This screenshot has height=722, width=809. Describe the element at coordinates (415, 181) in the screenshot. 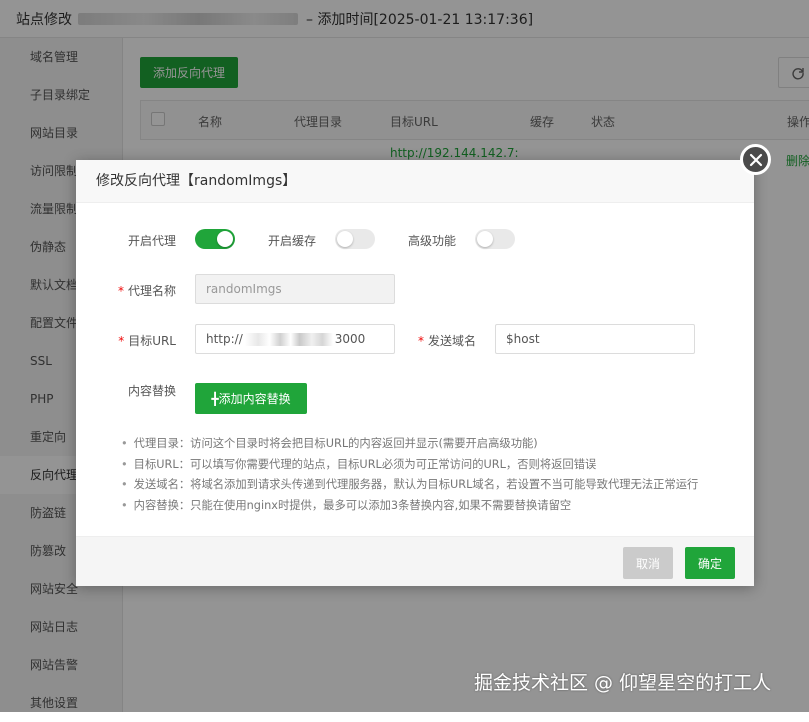

I see `dialog-title: 修改反向代理【randomImgs】` at that location.